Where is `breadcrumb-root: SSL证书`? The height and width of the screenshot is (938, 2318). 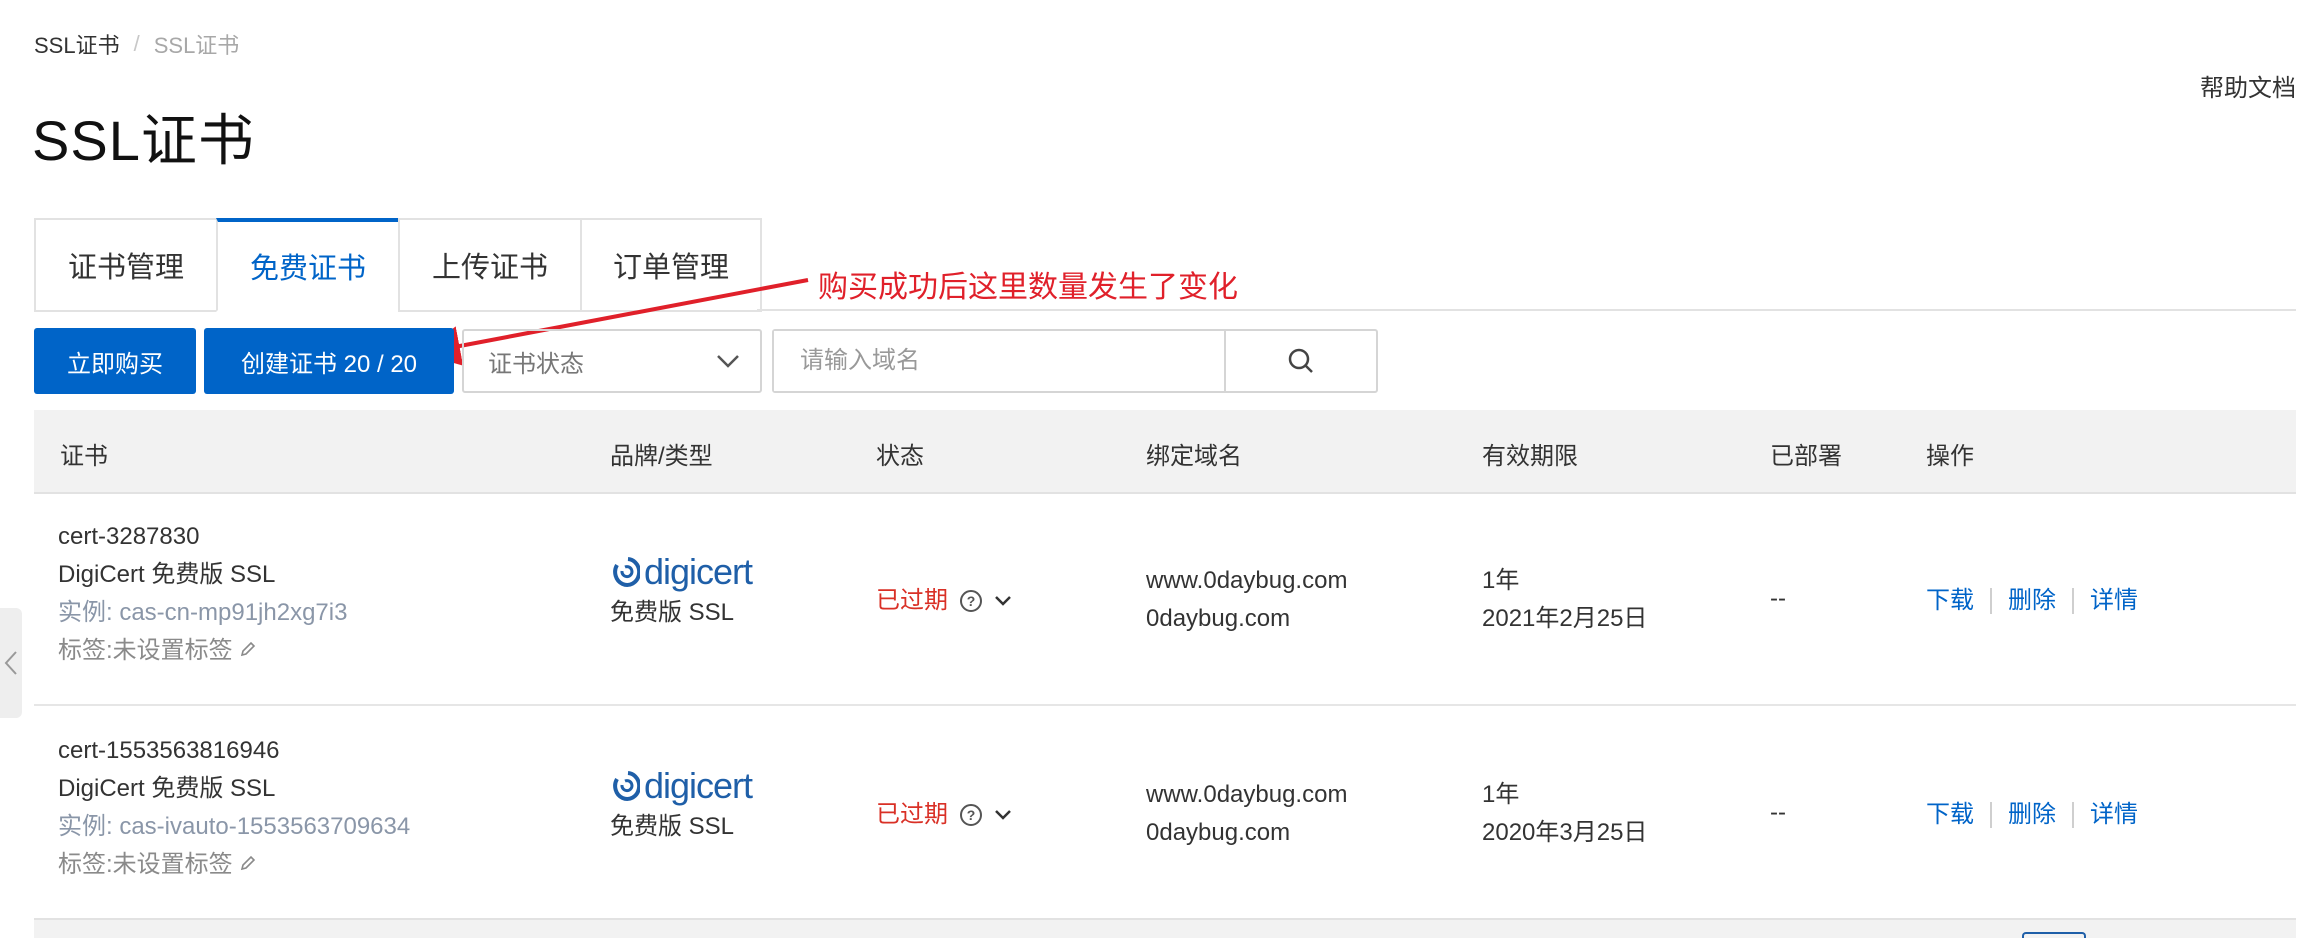 breadcrumb-root: SSL证书 is located at coordinates (77, 44).